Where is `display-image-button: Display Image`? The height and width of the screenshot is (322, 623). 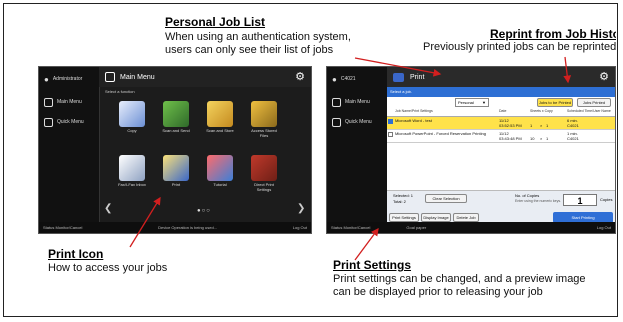 display-image-button: Display Image is located at coordinates (436, 217).